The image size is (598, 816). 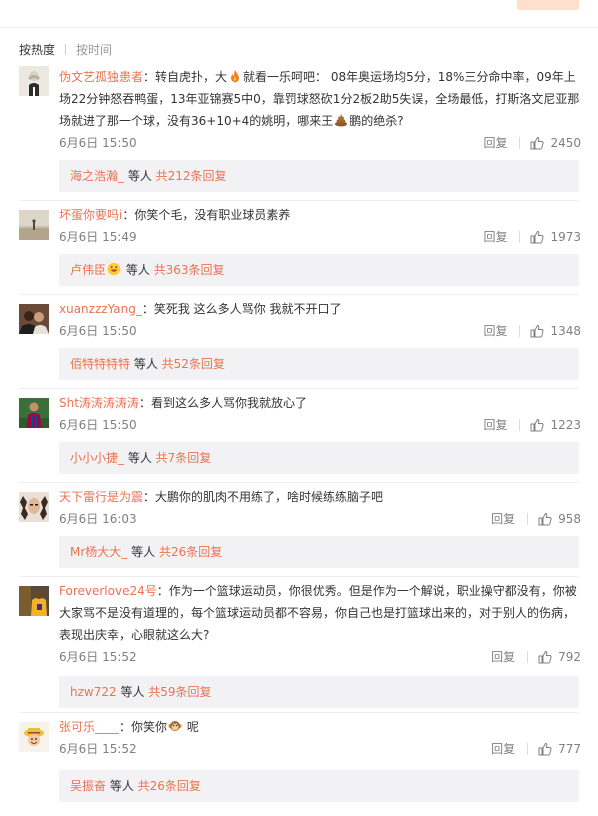 What do you see at coordinates (90, 215) in the screenshot?
I see `comment-username: 坏蛋你要吗i` at bounding box center [90, 215].